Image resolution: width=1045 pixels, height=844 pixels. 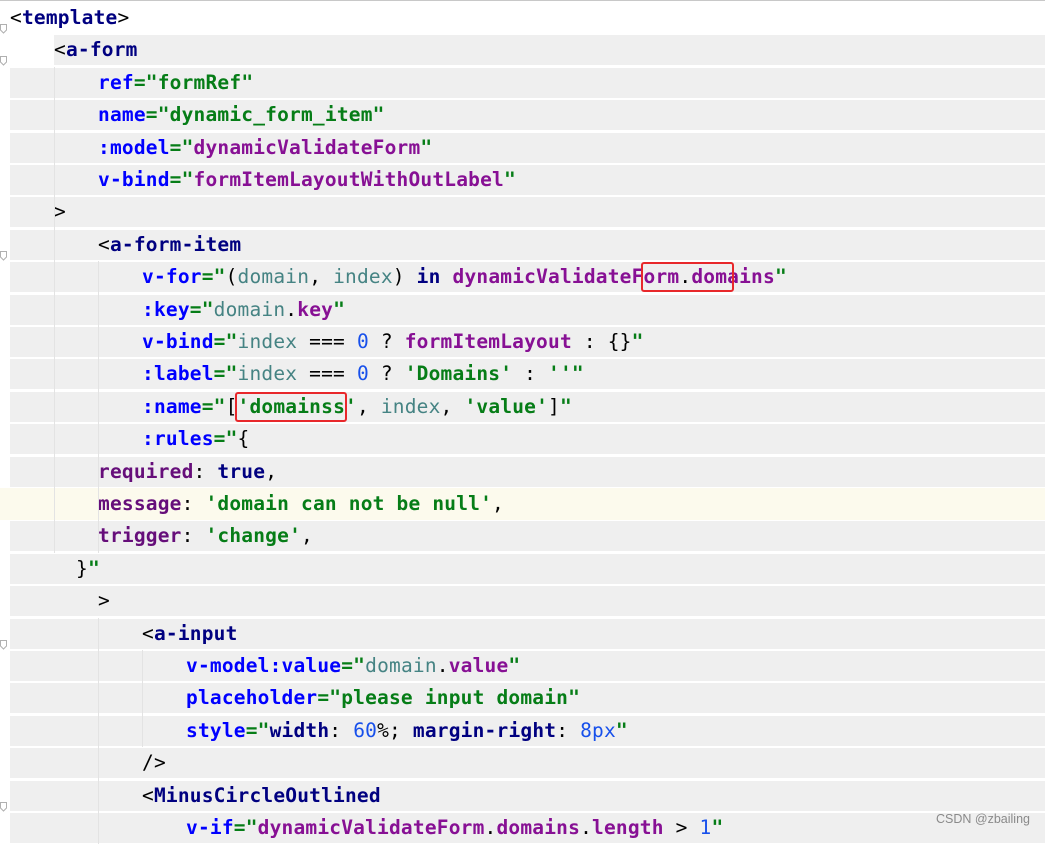 I want to click on code-token: 8px, so click(x=598, y=730).